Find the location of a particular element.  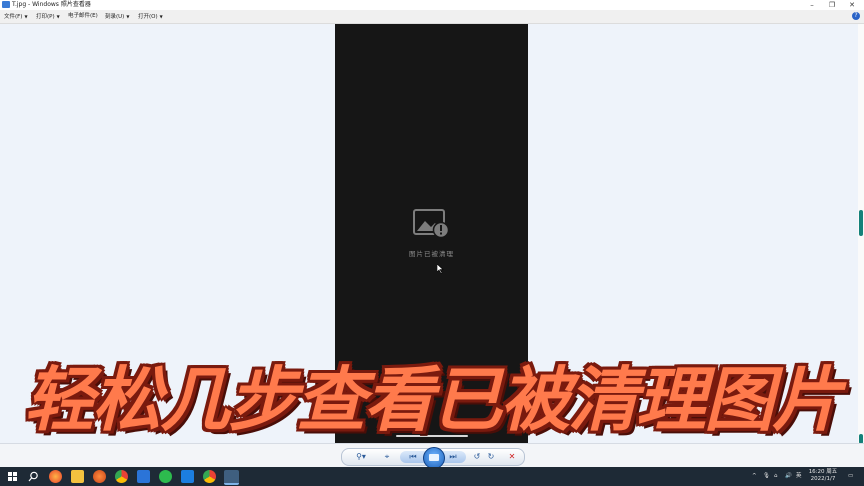

notification-icon: ▭ is located at coordinates (850, 476).